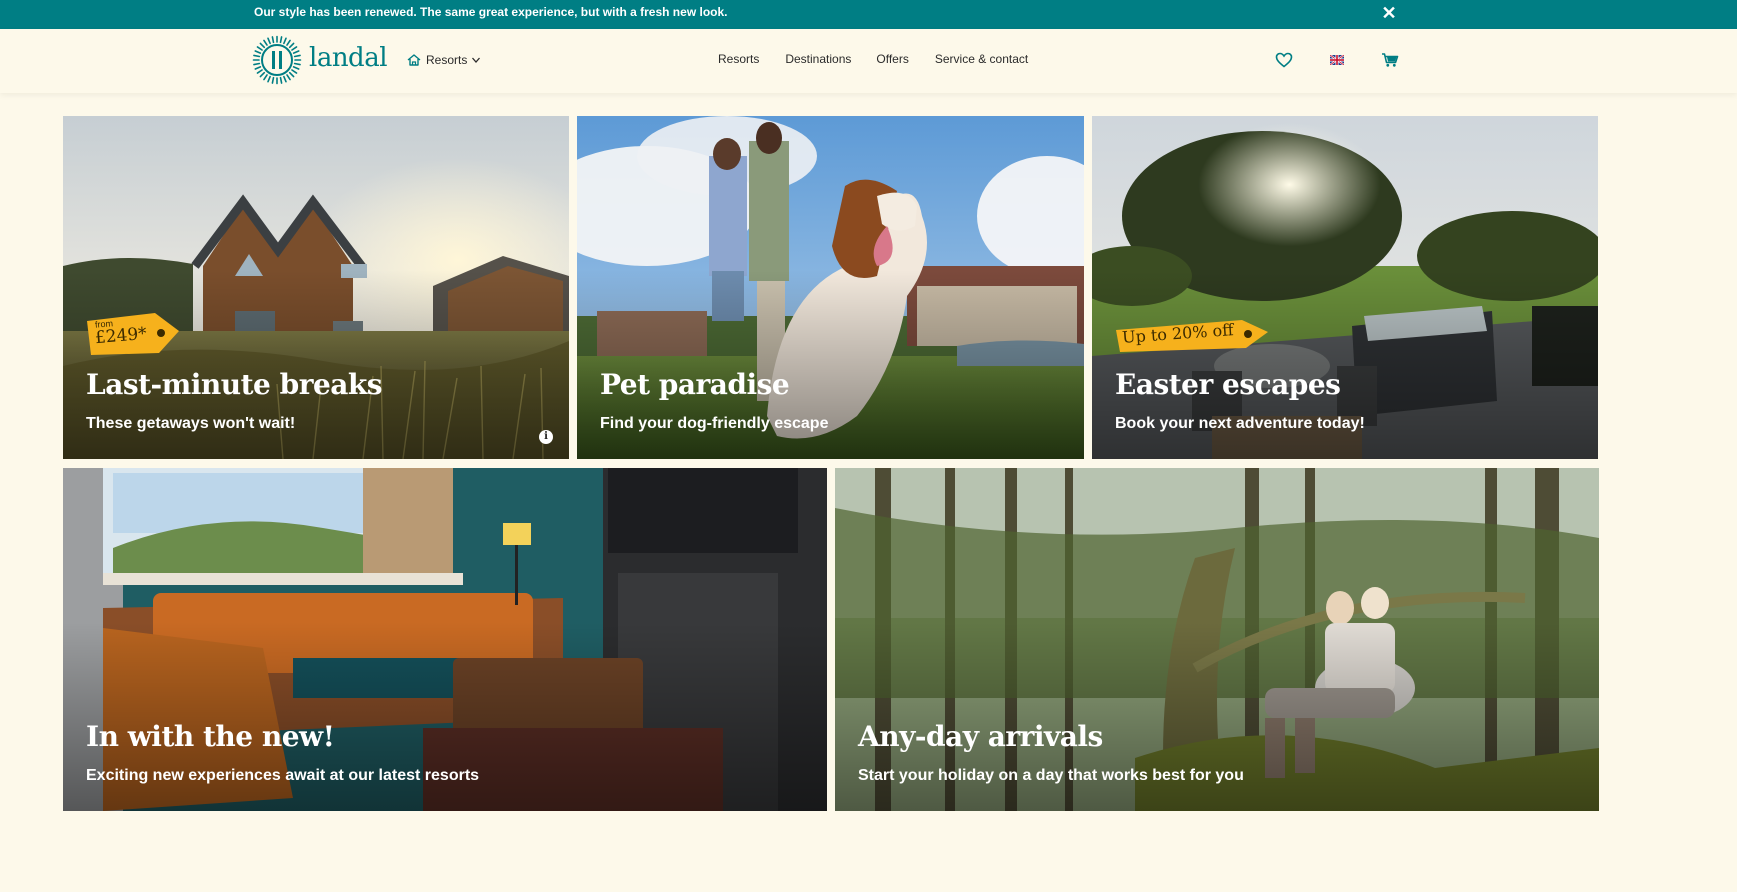 Image resolution: width=1737 pixels, height=892 pixels. Describe the element at coordinates (277, 60) in the screenshot. I see `sun-logo-icon` at that location.